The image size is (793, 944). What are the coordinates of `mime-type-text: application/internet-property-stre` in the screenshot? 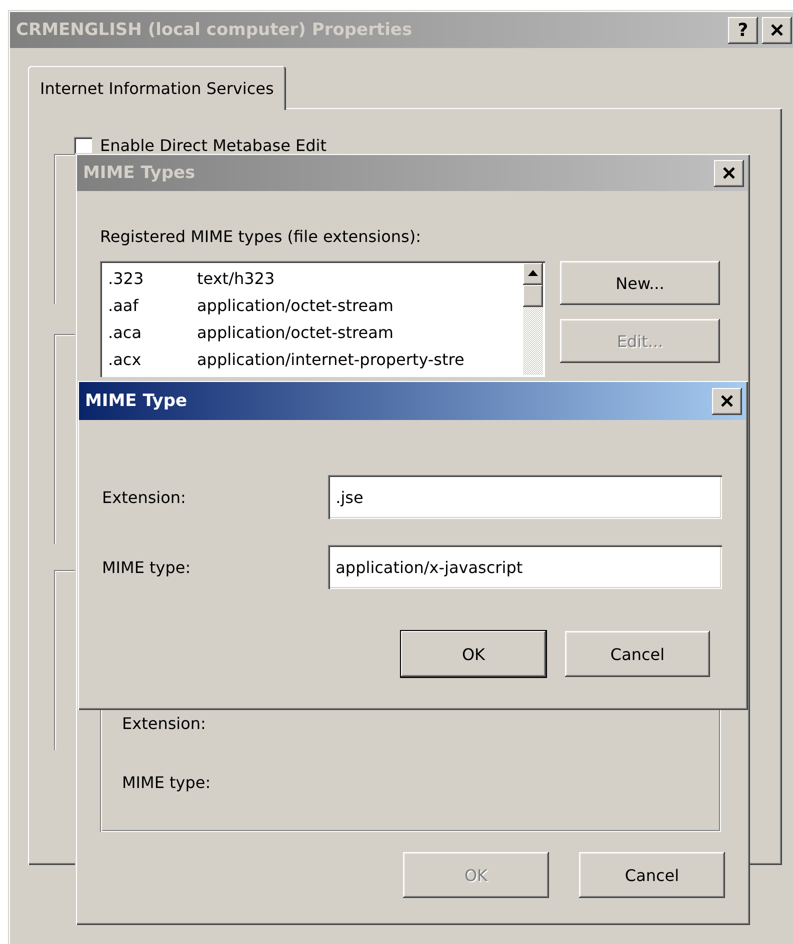 It's located at (330, 359).